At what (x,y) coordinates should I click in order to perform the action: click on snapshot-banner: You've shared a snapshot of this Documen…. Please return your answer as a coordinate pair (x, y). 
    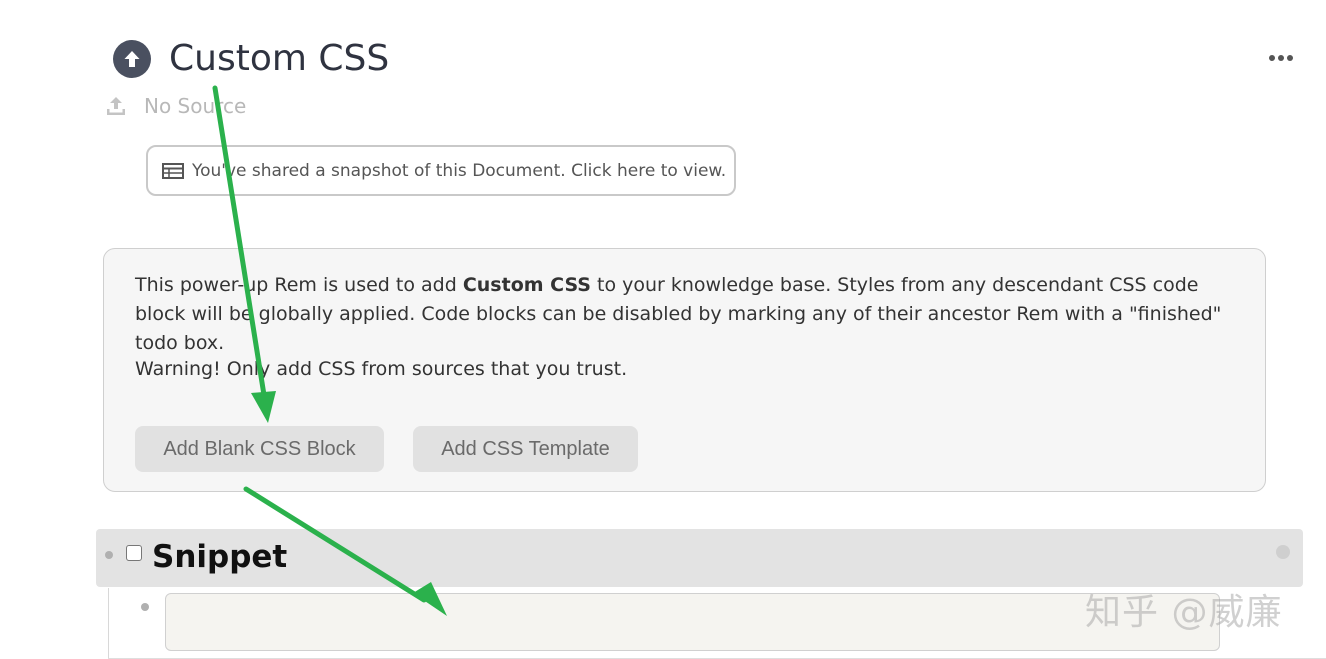
    Looking at the image, I should click on (441, 170).